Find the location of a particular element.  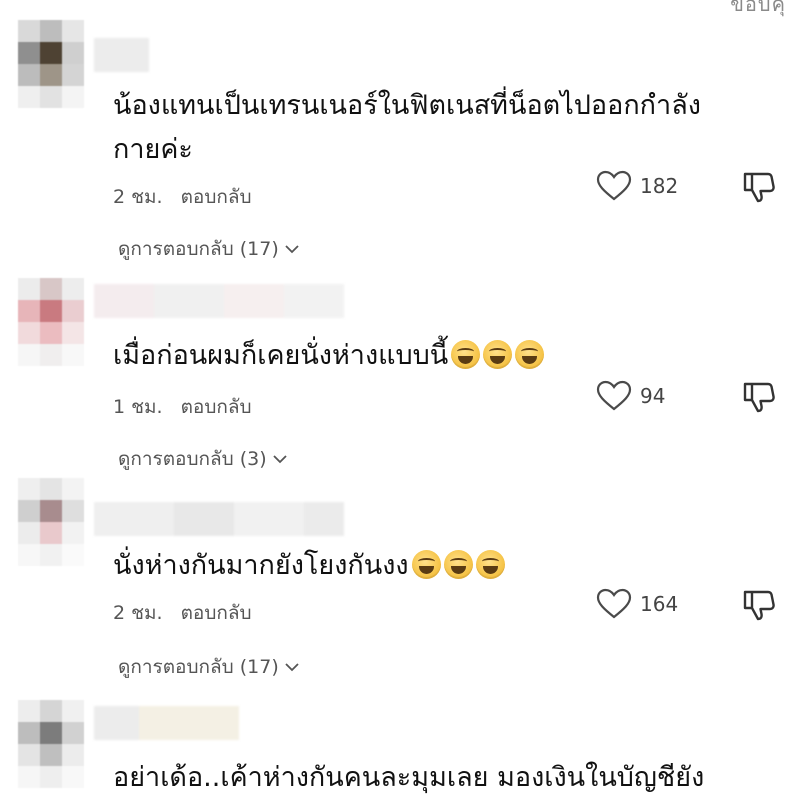

like-count: 164 is located at coordinates (659, 604).